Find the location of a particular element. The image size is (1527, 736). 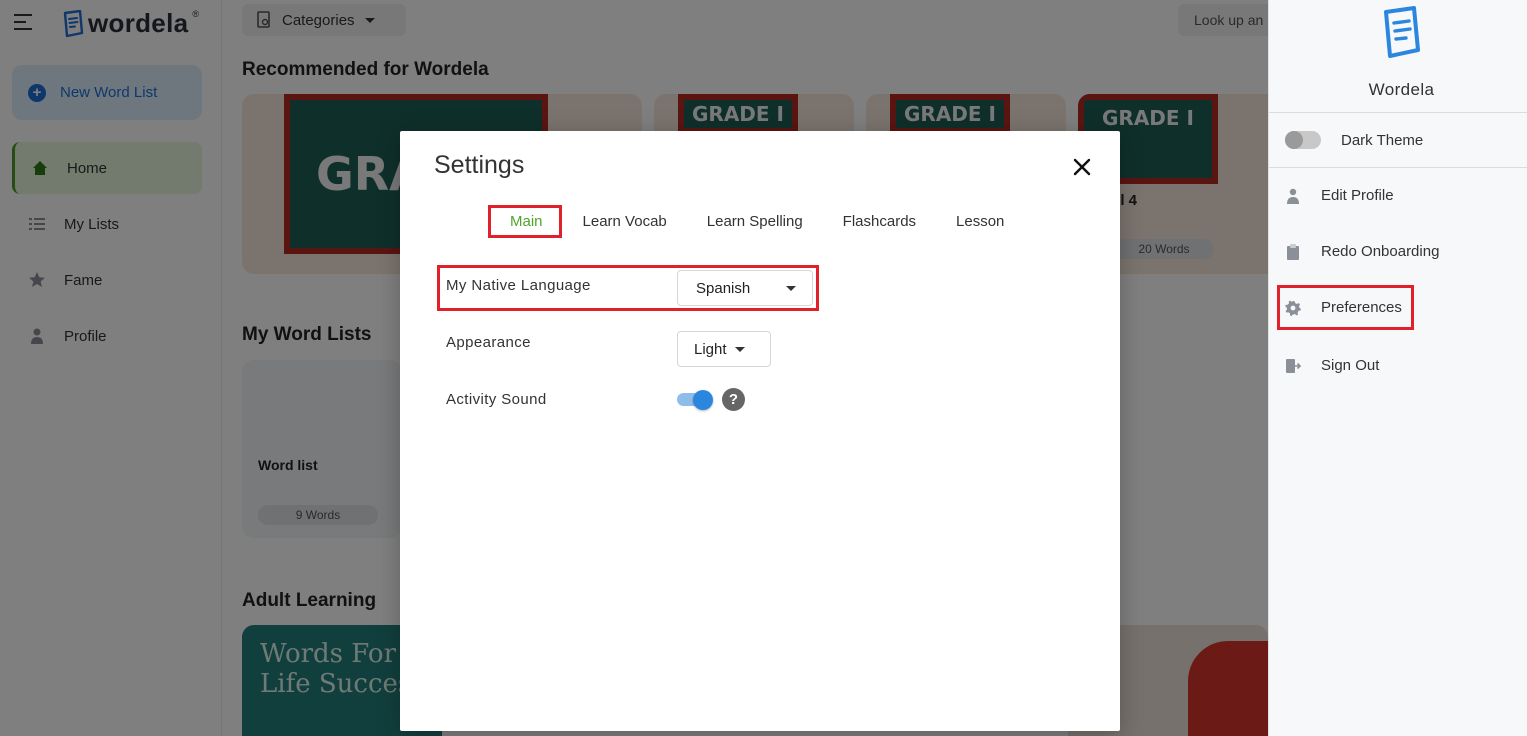

native-language-highlight-box is located at coordinates (628, 288).